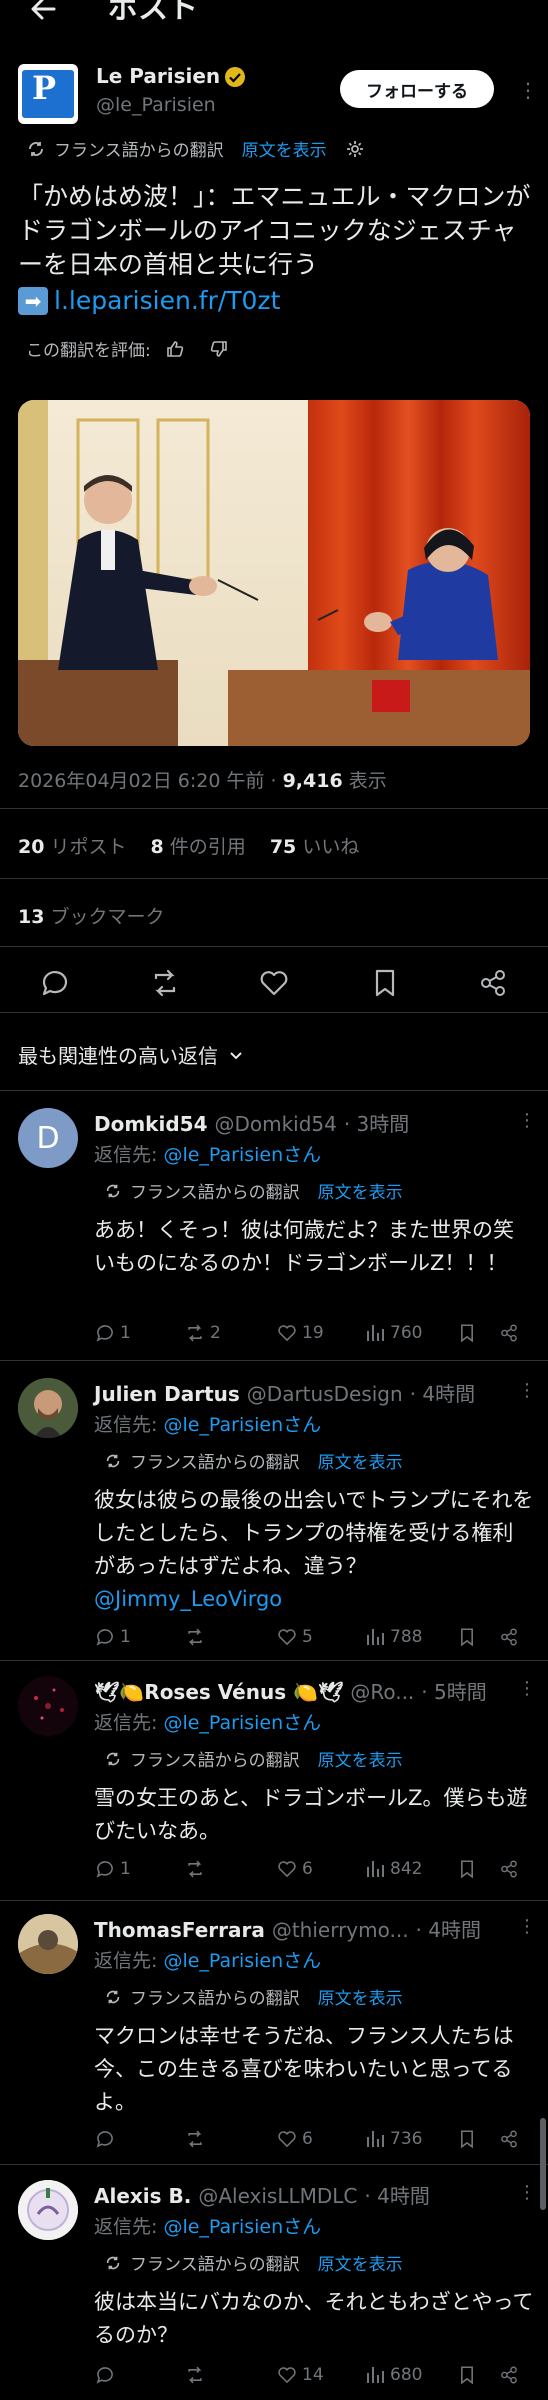 This screenshot has width=548, height=2400. I want to click on views-count: 9,416, so click(312, 781).